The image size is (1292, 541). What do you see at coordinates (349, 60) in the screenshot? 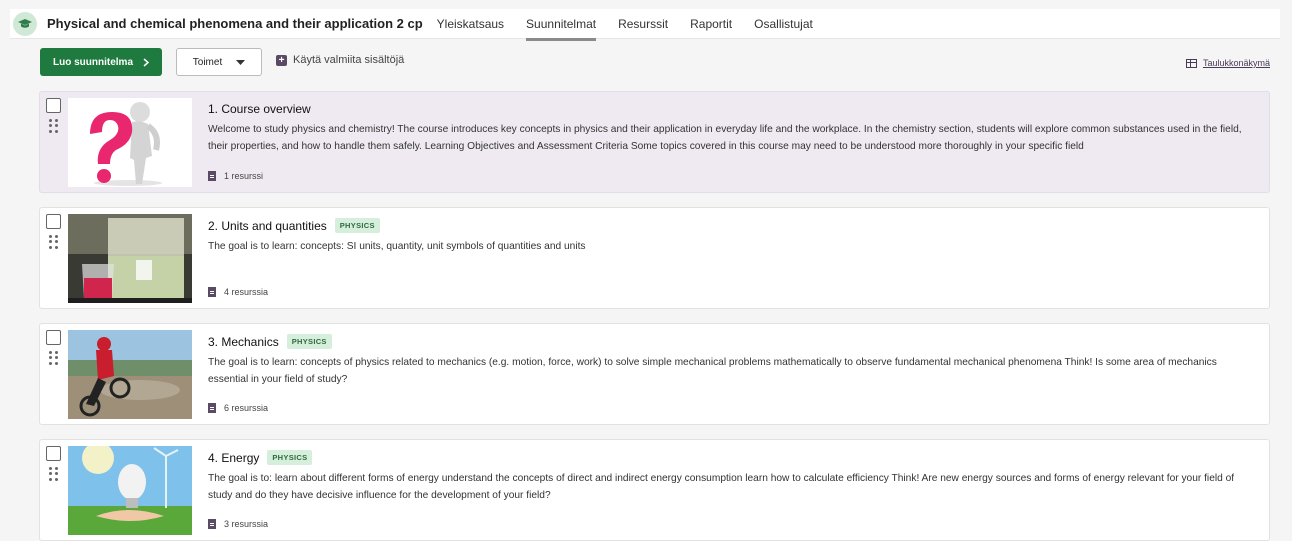
I see `use-ready-content-label: Käytä valmiita sisältöjä` at bounding box center [349, 60].